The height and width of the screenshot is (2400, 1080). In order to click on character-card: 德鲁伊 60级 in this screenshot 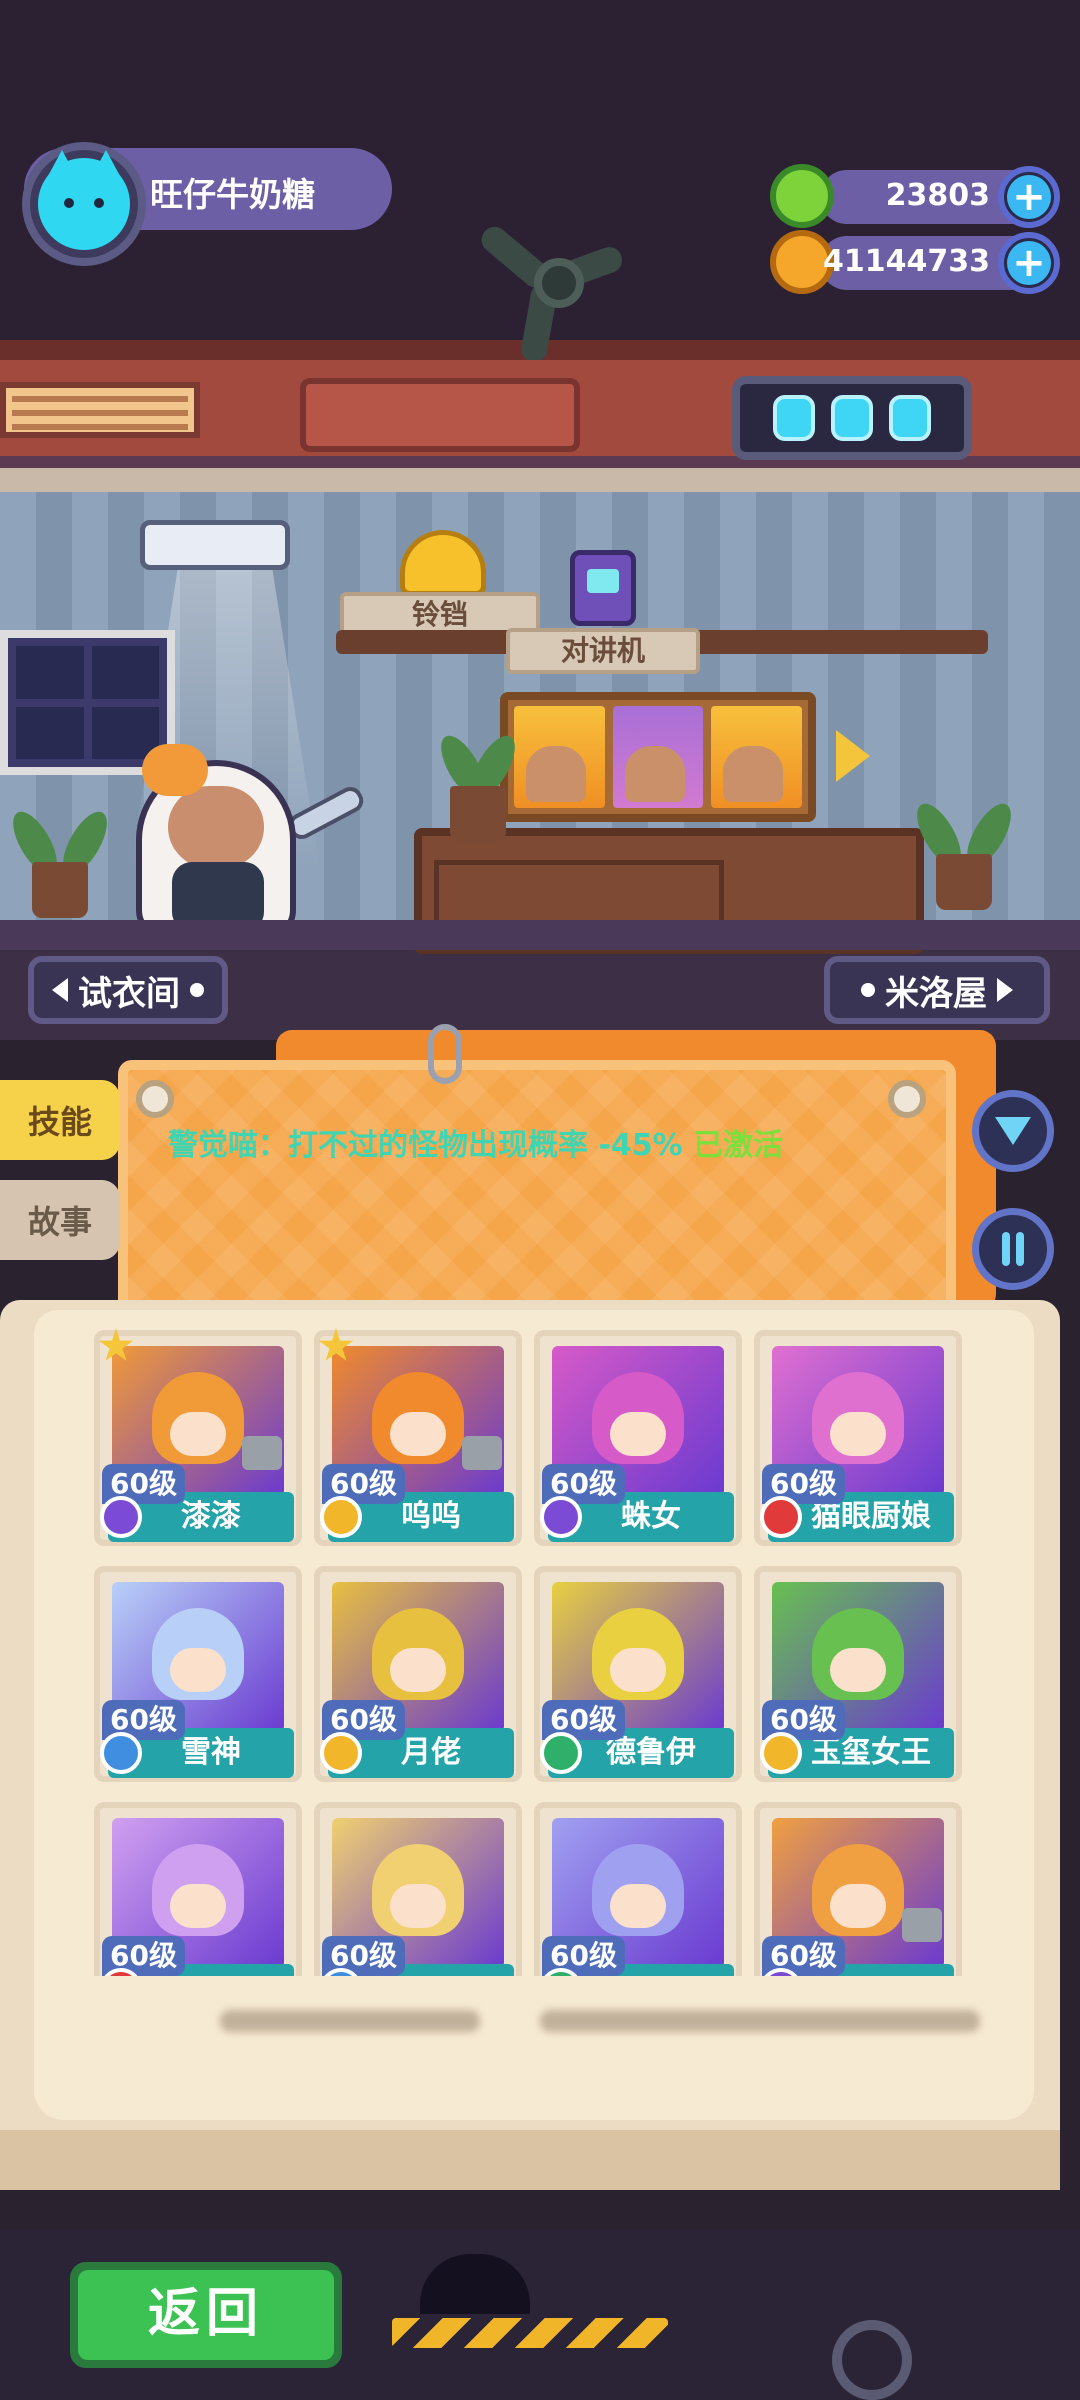, I will do `click(638, 1674)`.